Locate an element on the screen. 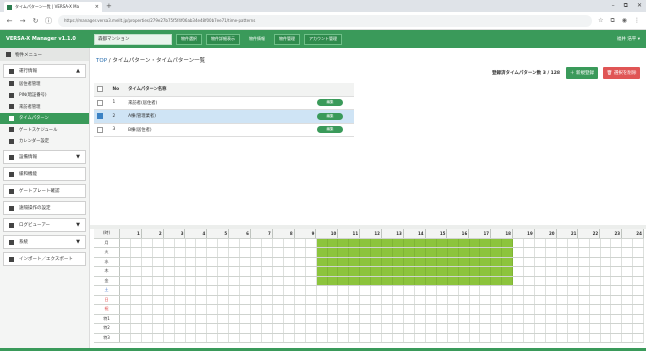 This screenshot has width=646, height=351. breadcrumb-top-link: TOP is located at coordinates (101, 61).